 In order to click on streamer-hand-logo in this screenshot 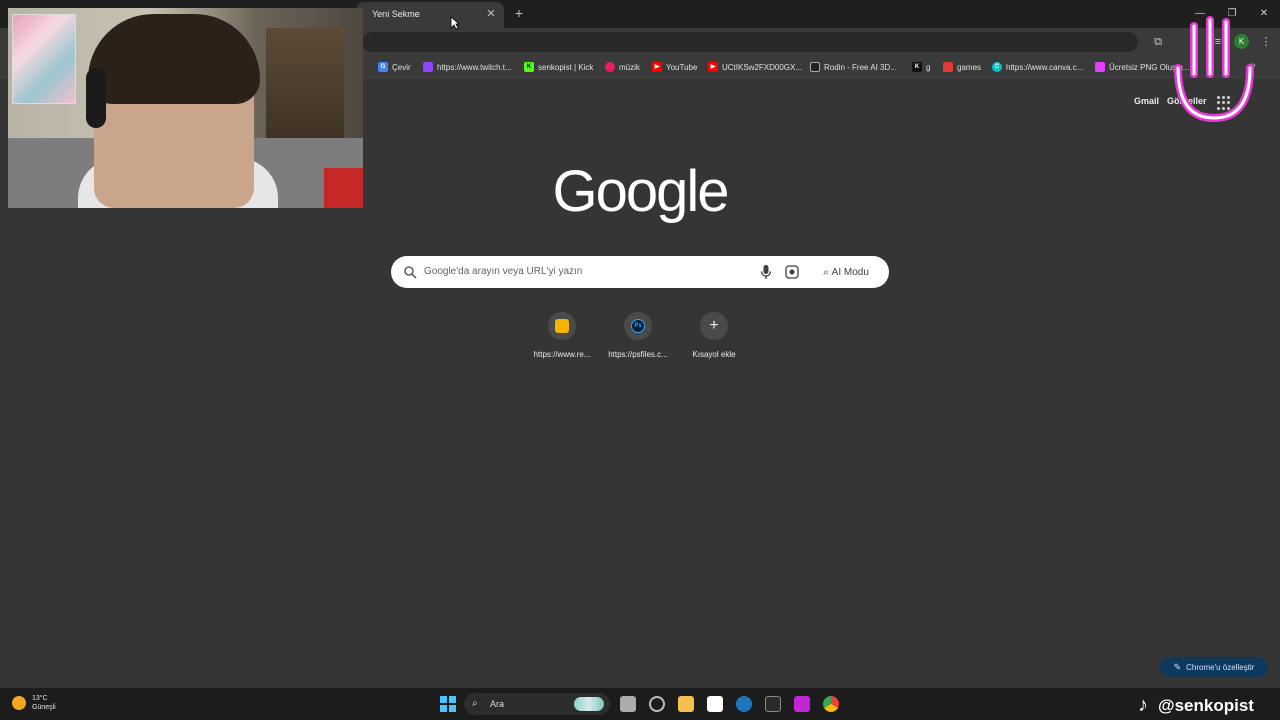, I will do `click(1214, 69)`.